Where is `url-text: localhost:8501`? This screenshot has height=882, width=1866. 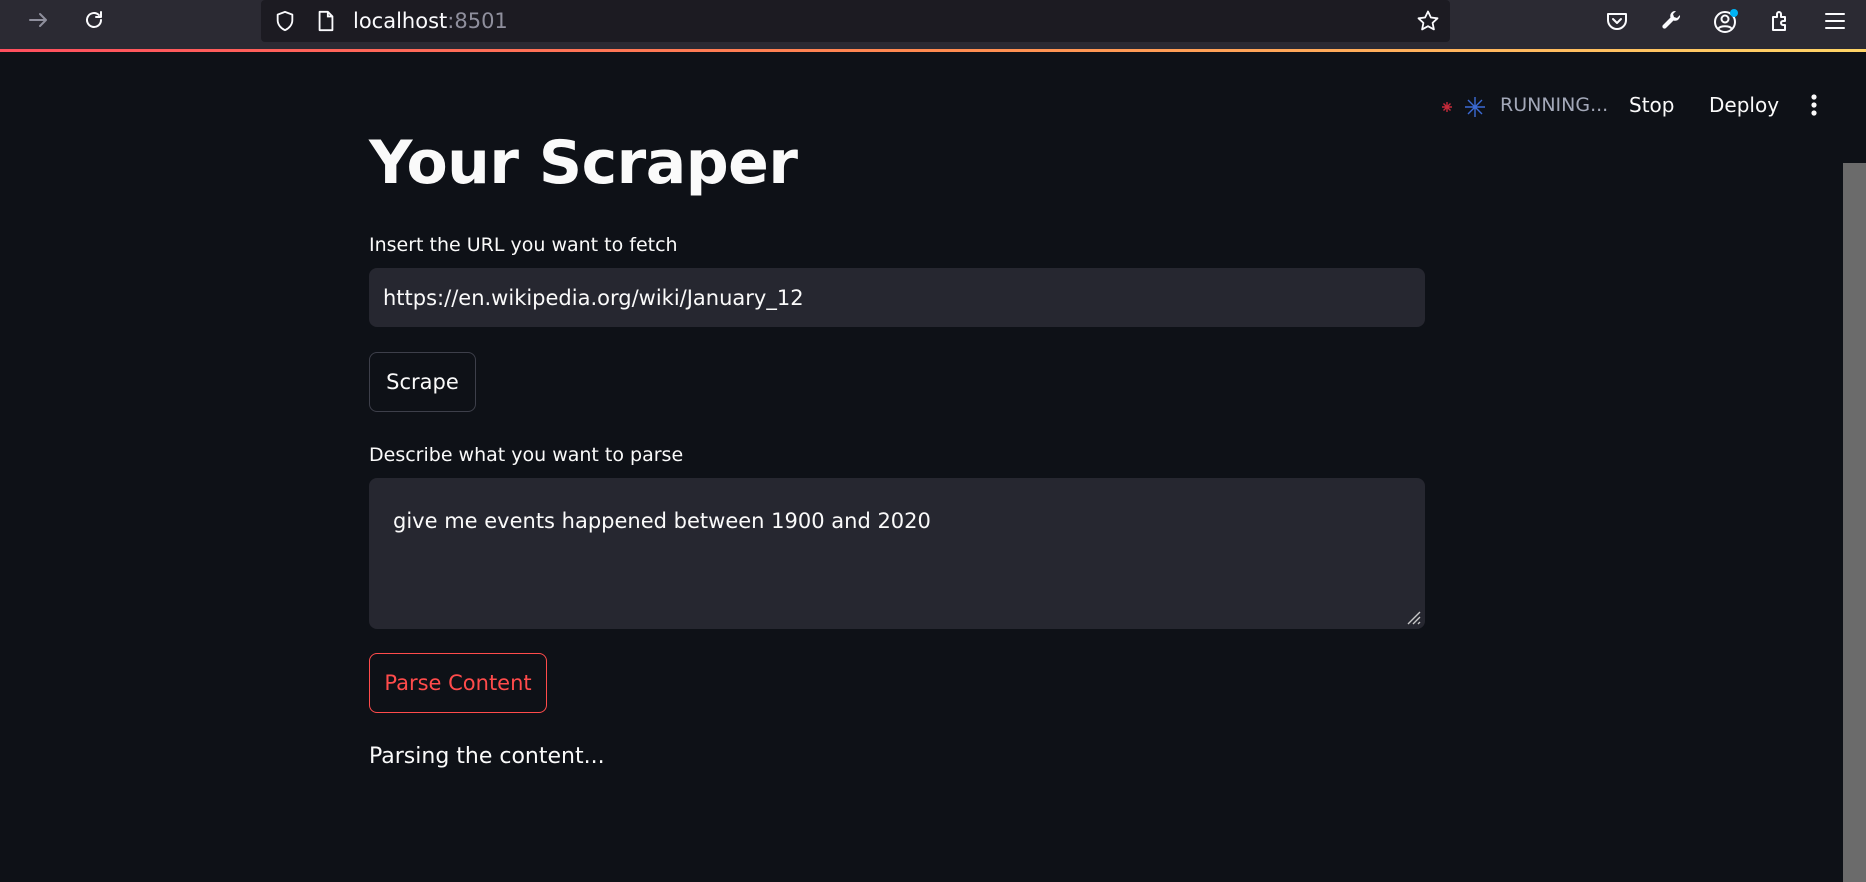
url-text: localhost:8501 is located at coordinates (430, 21).